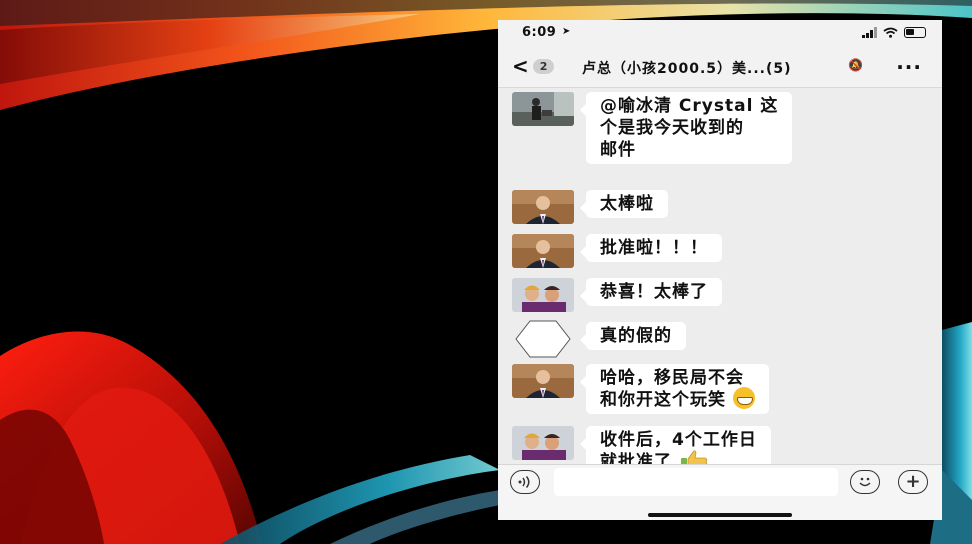  What do you see at coordinates (566, 31) in the screenshot?
I see `location-arrow-icon: ➤` at bounding box center [566, 31].